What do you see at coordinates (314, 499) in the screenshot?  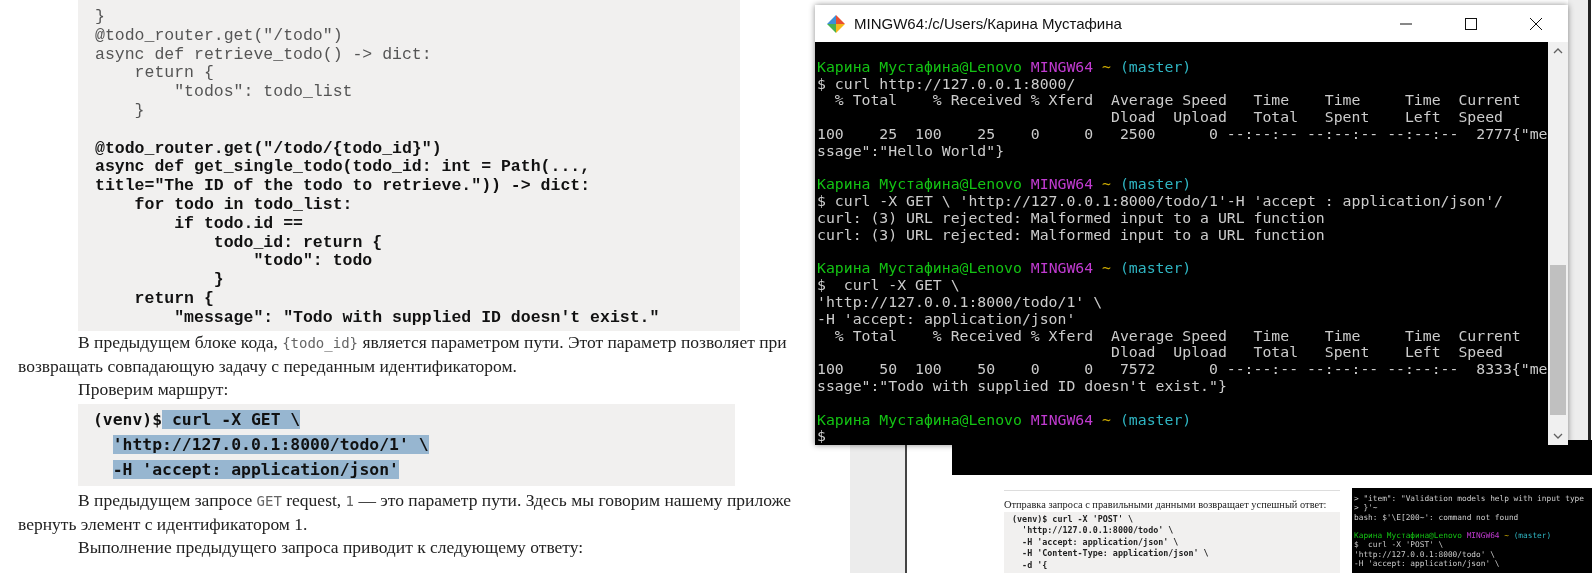 I see `paragraph-text: request,` at bounding box center [314, 499].